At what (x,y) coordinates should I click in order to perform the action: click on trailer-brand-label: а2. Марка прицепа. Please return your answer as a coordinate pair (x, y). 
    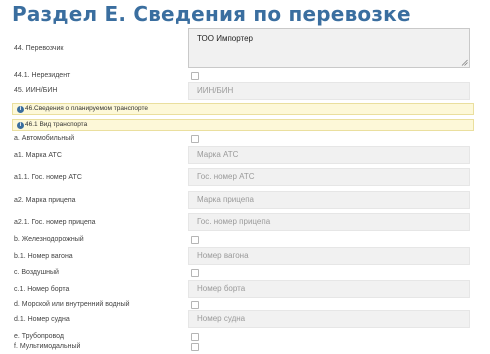
    Looking at the image, I should click on (45, 200).